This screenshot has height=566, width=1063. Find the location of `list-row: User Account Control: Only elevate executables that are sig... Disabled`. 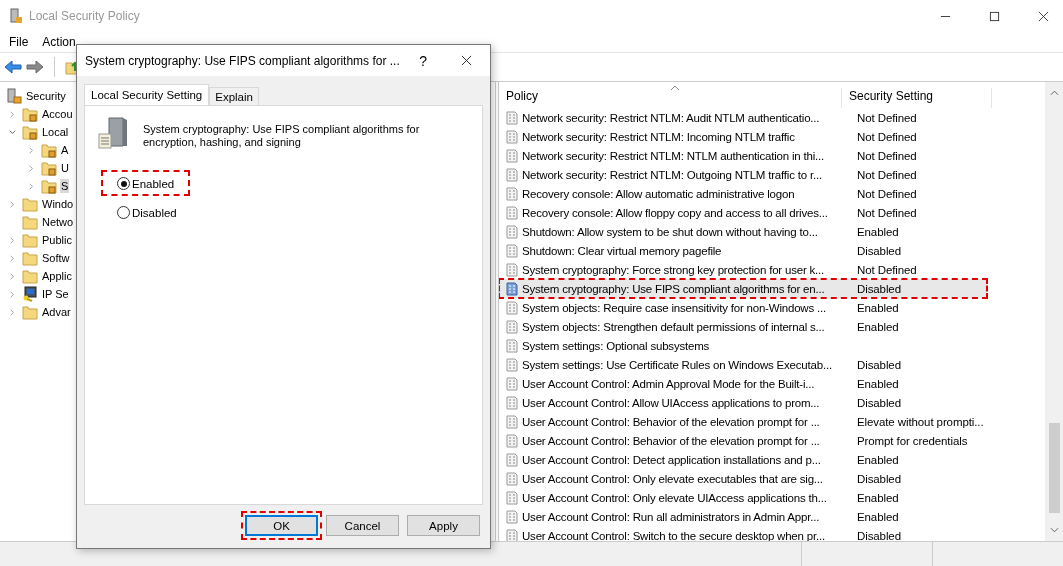

list-row: User Account Control: Only elevate executables that are sig... Disabled is located at coordinates (747, 478).